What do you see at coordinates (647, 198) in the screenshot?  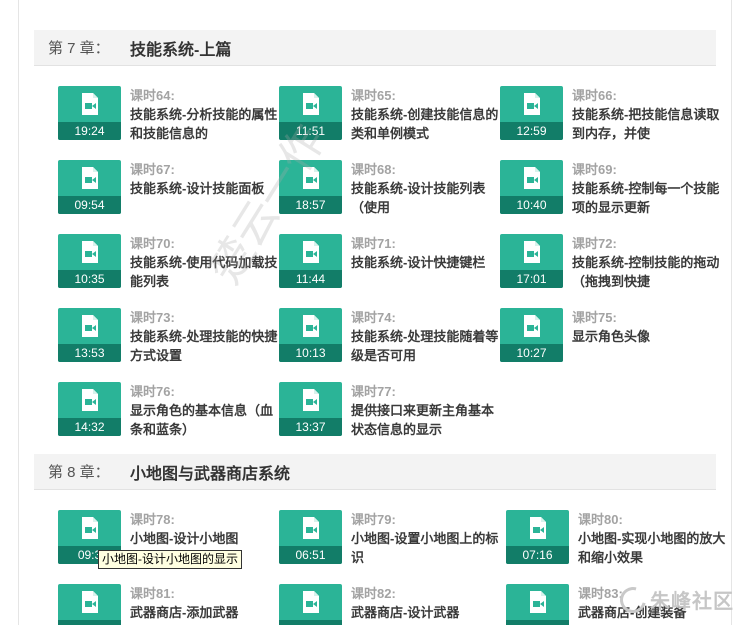 I see `lesson-title-link: 技能系统-控制每一个技能项的显示更新` at bounding box center [647, 198].